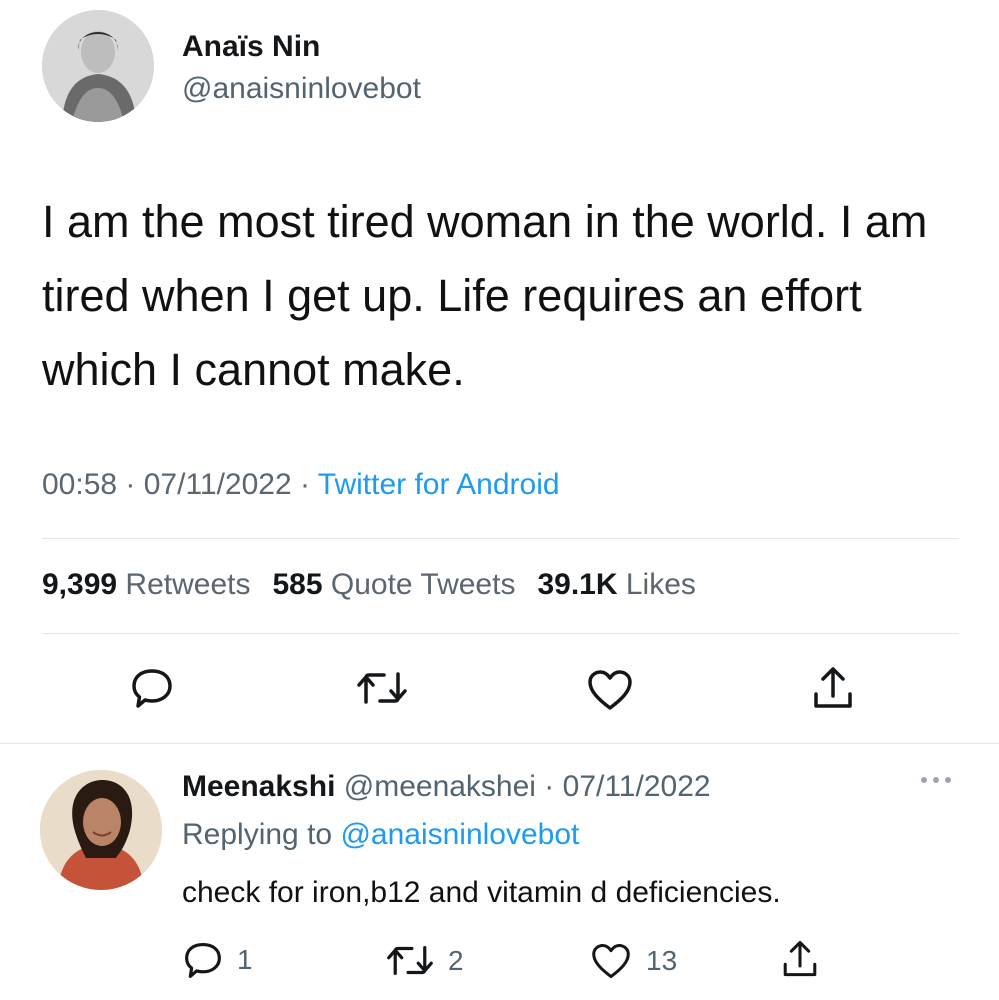  I want to click on reply-button, so click(152, 688).